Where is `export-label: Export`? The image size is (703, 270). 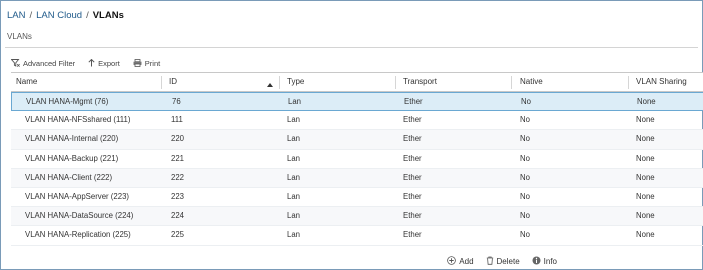 export-label: Export is located at coordinates (109, 63).